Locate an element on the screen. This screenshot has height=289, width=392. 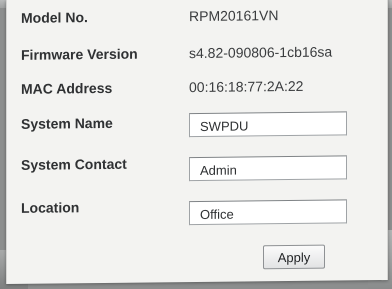
firmware-version-label: Firmware Version is located at coordinates (79, 54).